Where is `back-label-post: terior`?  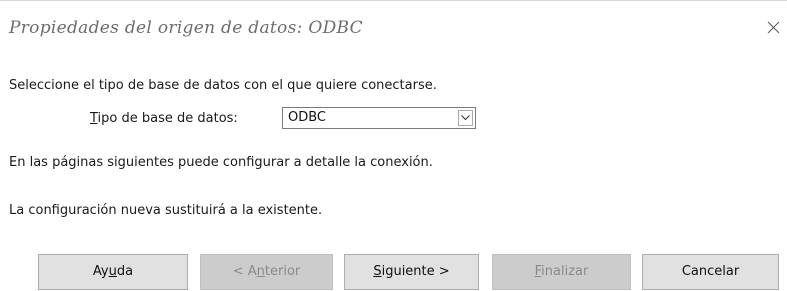 back-label-post: terior is located at coordinates (282, 271).